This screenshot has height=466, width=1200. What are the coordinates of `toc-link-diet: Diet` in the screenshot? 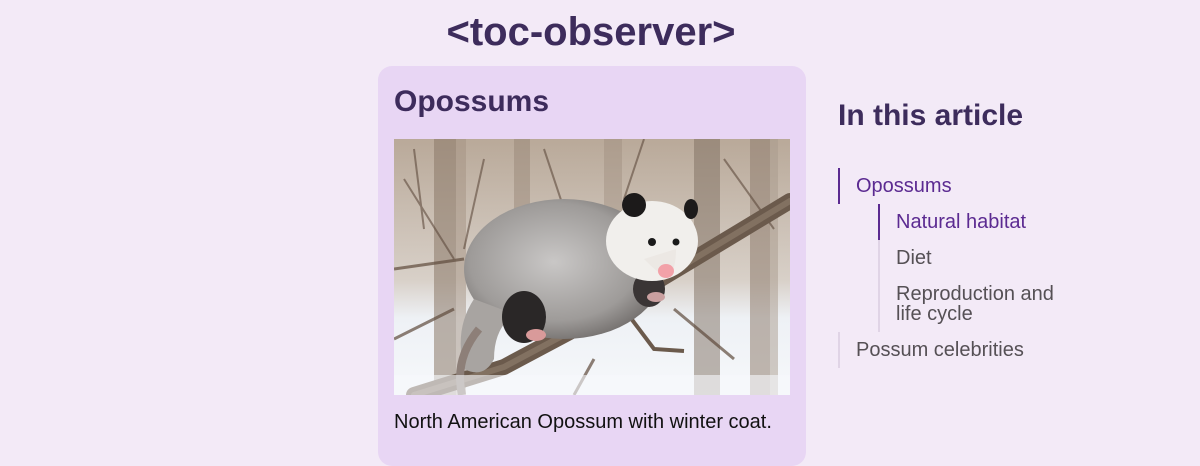 It's located at (914, 258).